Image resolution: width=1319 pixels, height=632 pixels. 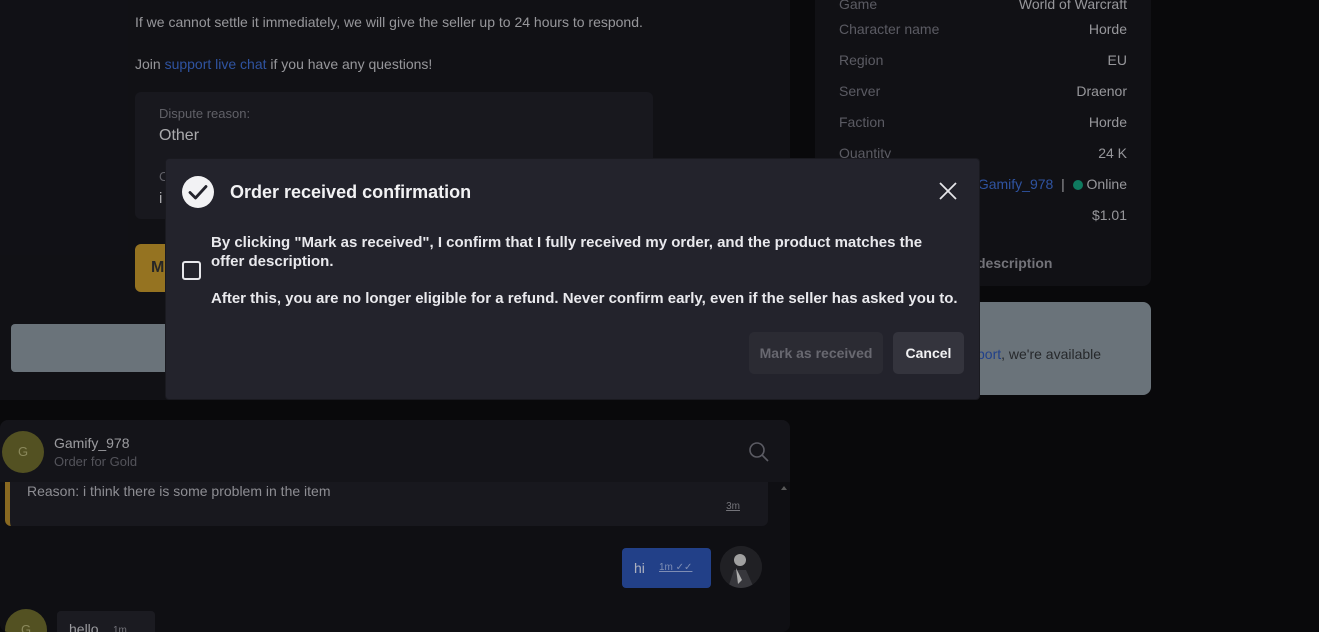 What do you see at coordinates (948, 191) in the screenshot?
I see `close-icon` at bounding box center [948, 191].